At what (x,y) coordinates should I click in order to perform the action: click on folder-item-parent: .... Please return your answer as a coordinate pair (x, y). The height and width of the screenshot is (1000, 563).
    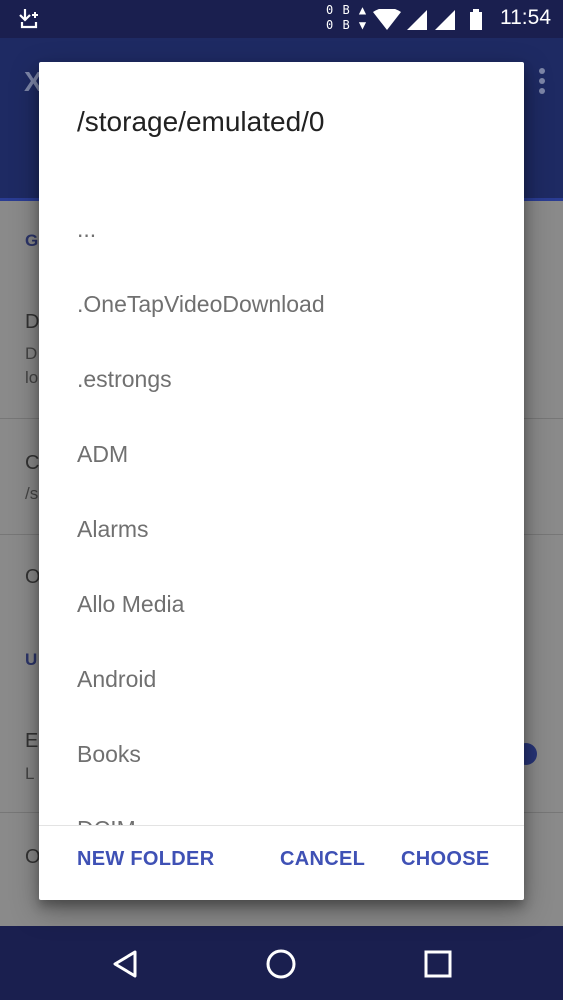
    Looking at the image, I should click on (281, 248).